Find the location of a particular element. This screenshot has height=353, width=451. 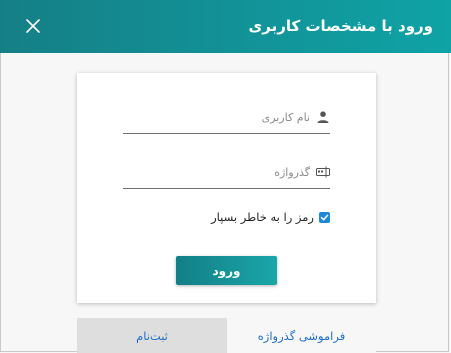

password-field is located at coordinates (226, 173).